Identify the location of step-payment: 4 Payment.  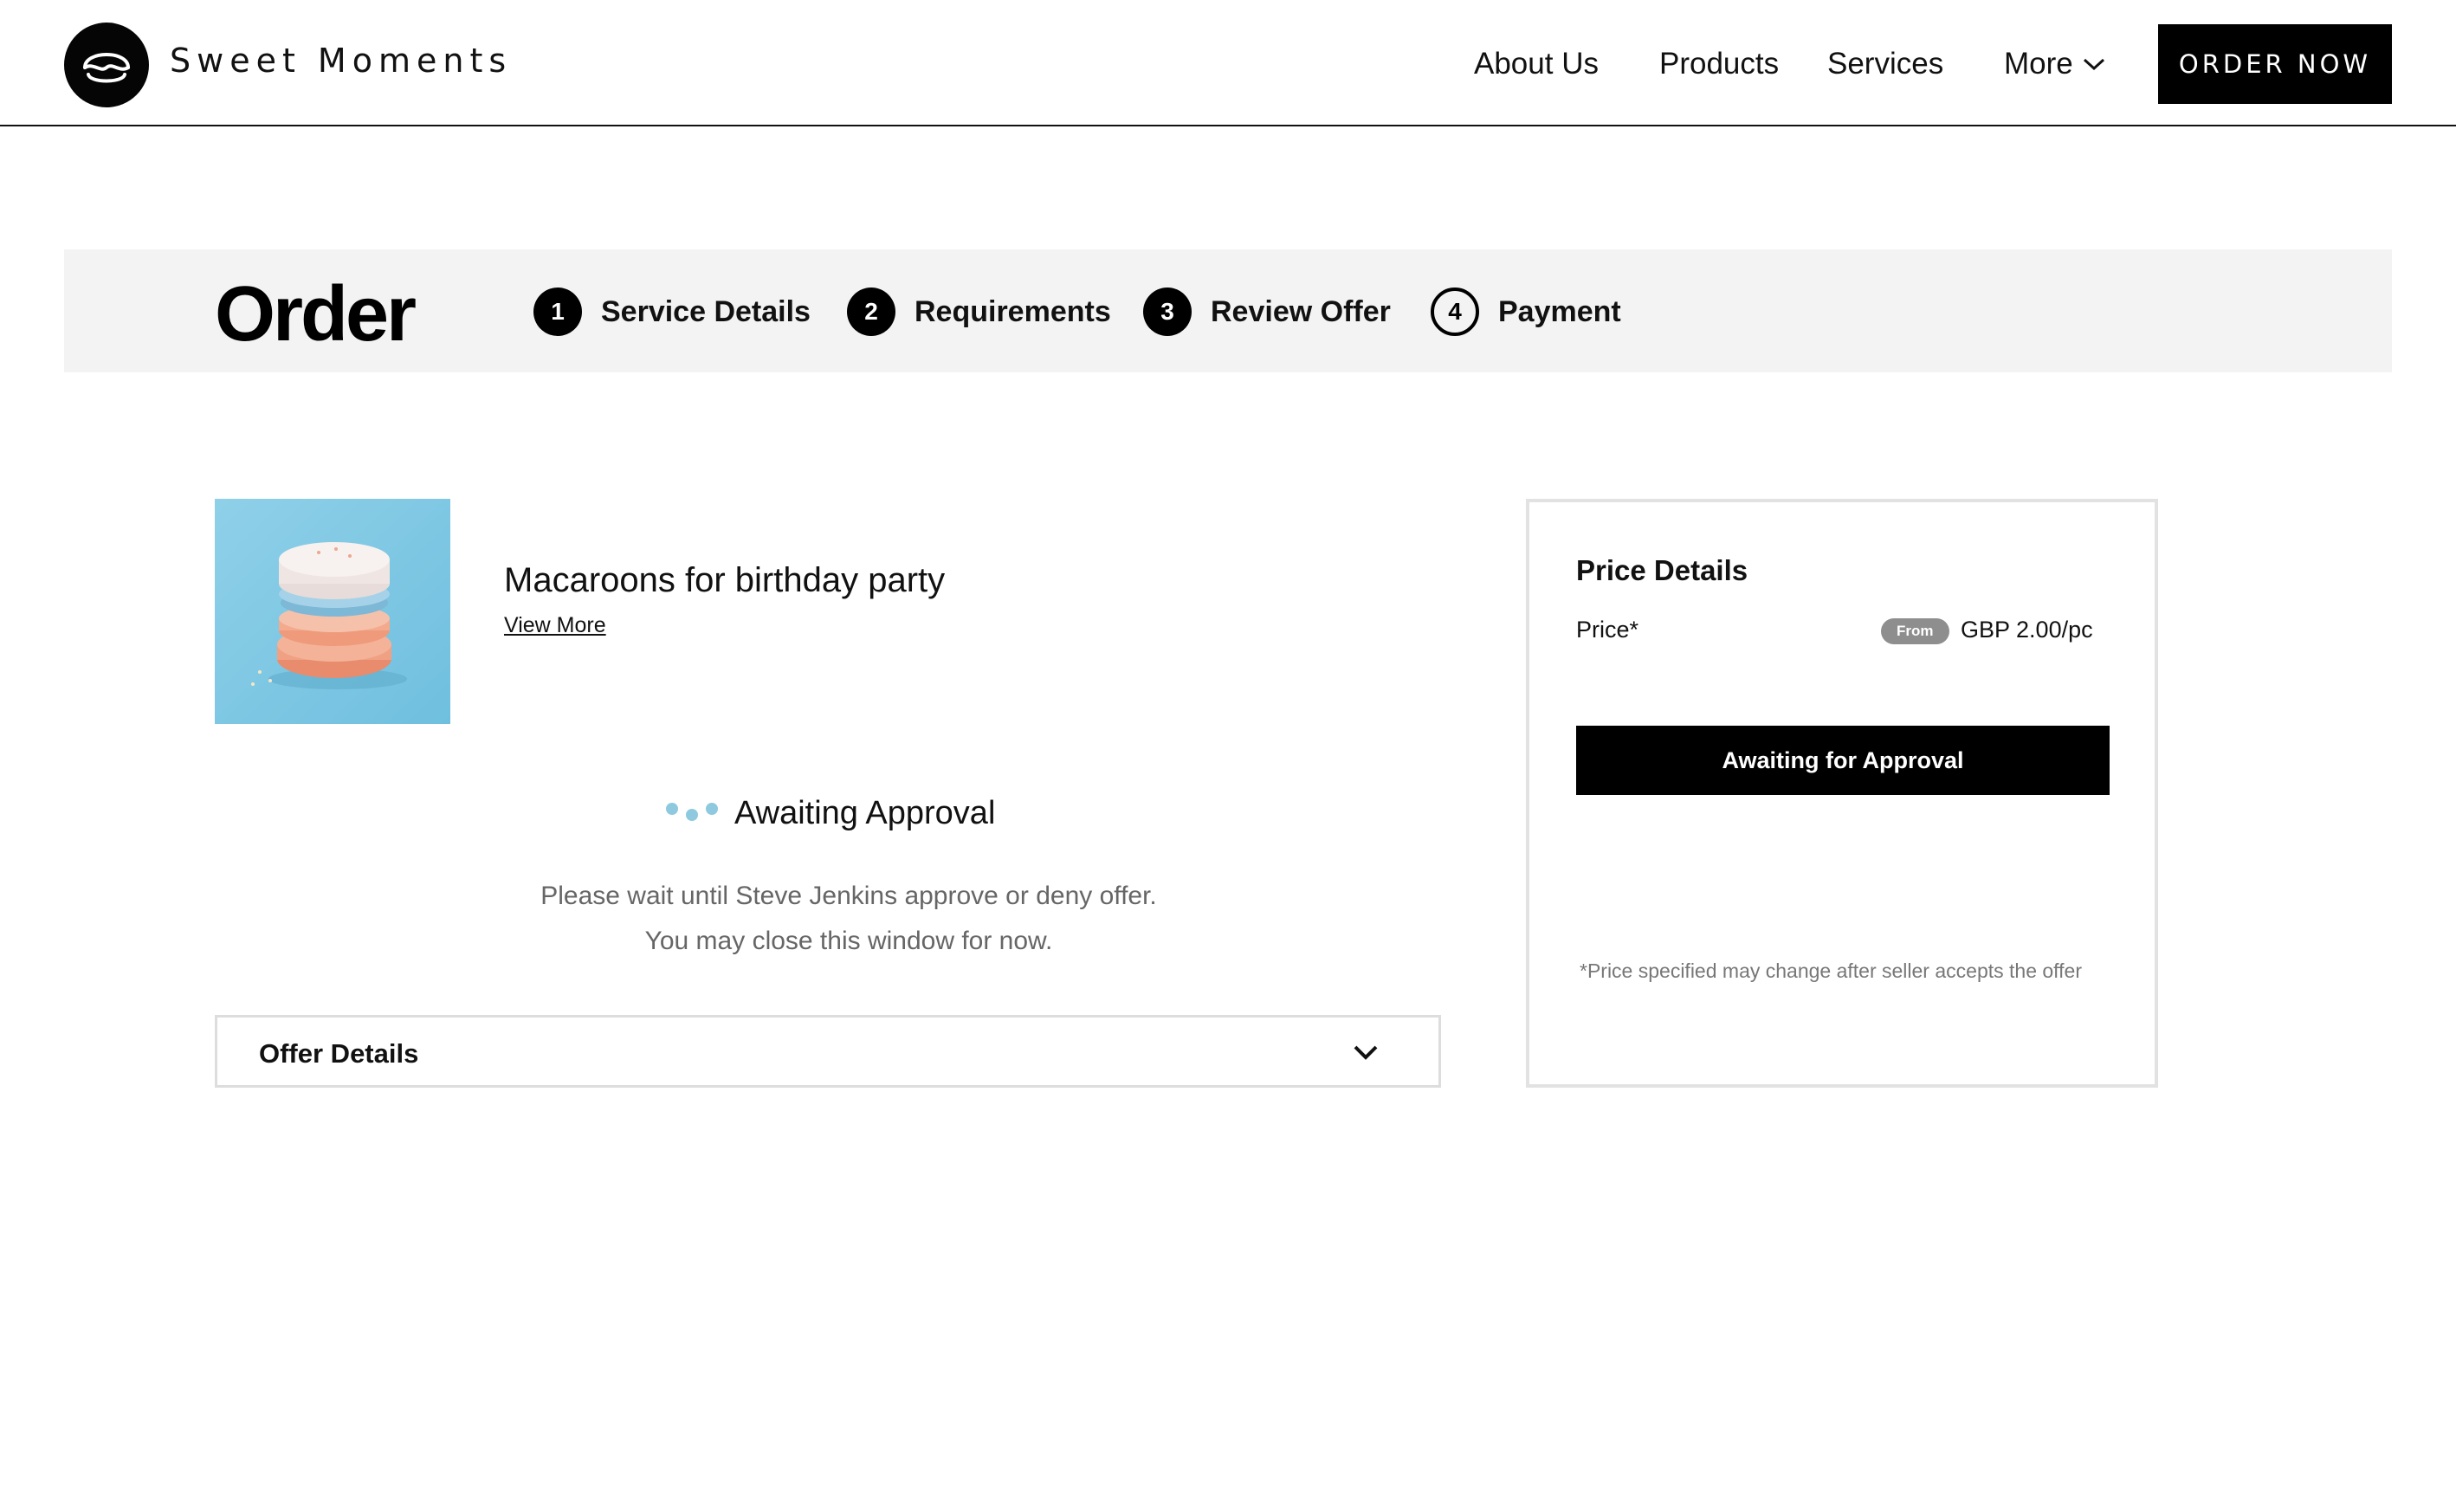
(1526, 312).